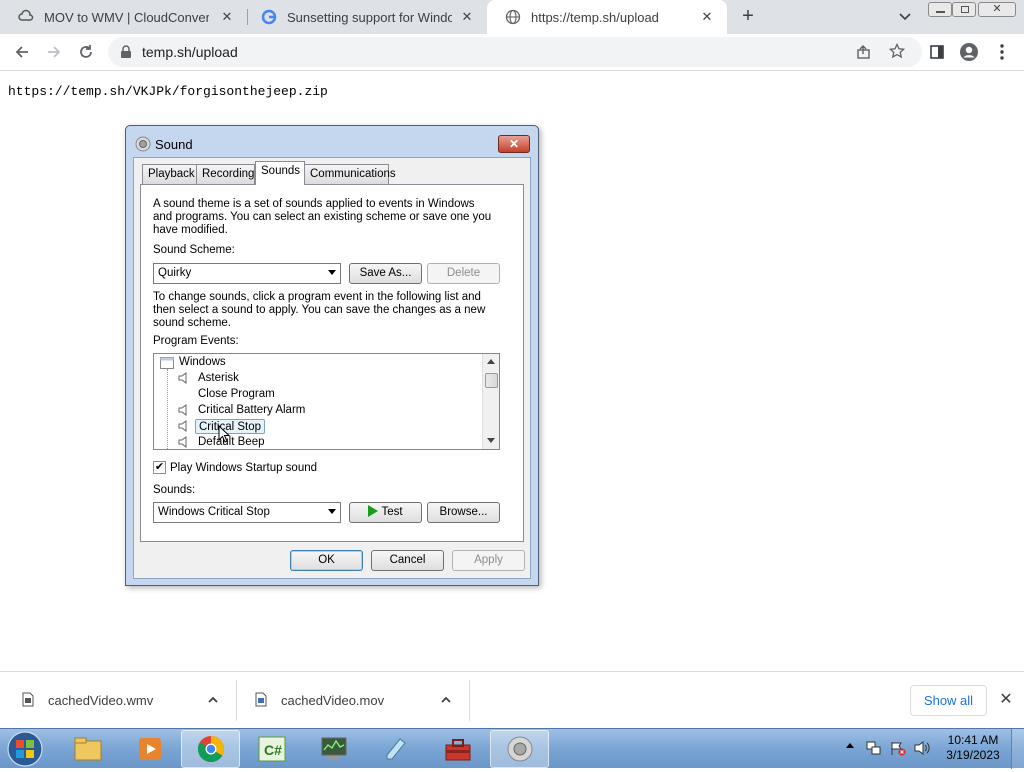  I want to click on lock-icon, so click(126, 53).